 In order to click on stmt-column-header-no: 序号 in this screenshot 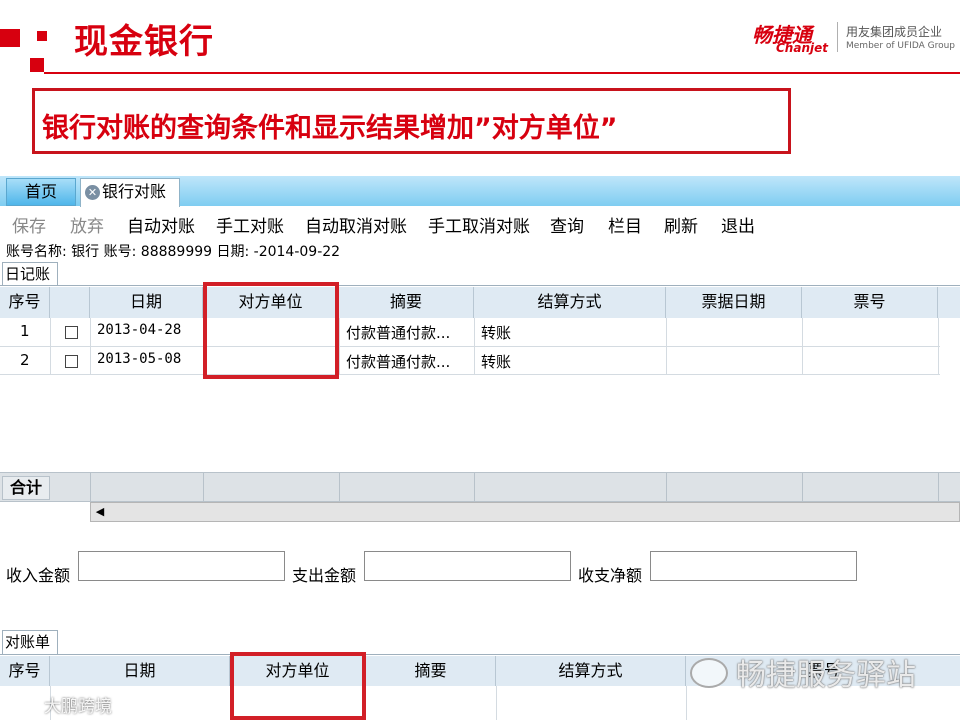, I will do `click(25, 671)`.